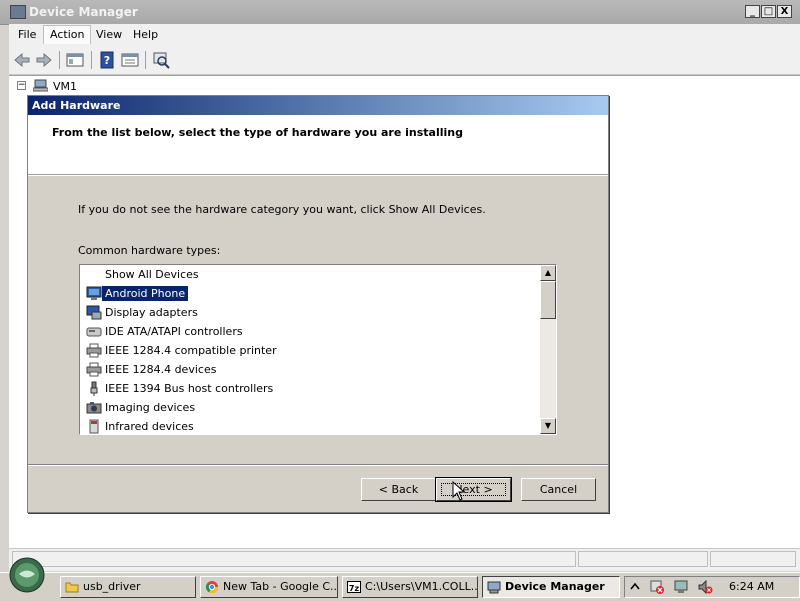 The height and width of the screenshot is (601, 800). Describe the element at coordinates (94, 408) in the screenshot. I see `camera-icon` at that location.